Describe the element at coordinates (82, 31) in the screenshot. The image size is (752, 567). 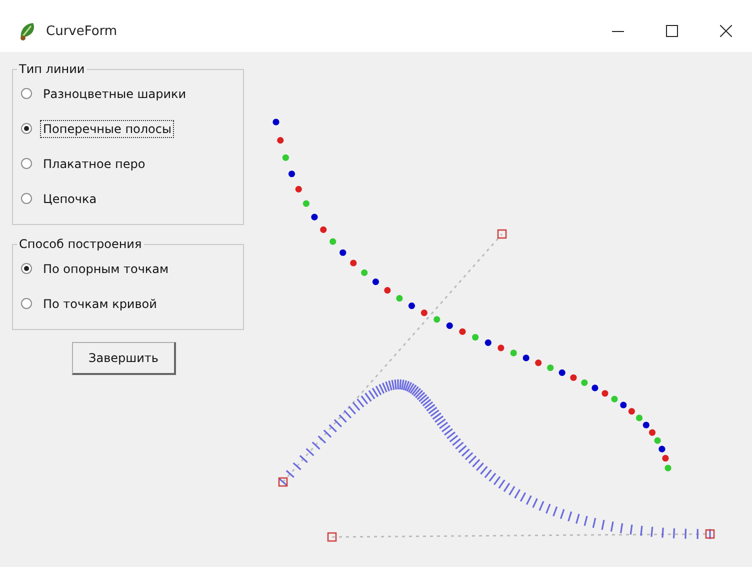
I see `window-title: CurveForm` at that location.